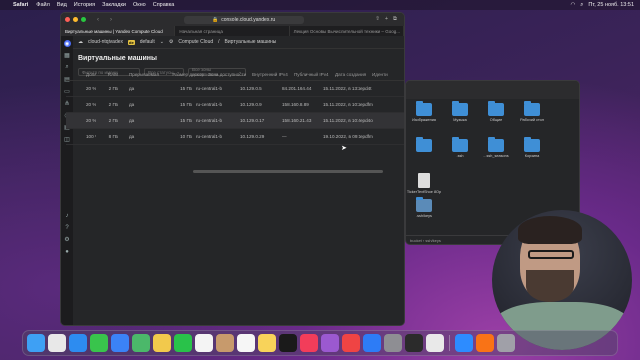 Image resolution: width=640 pixels, height=360 pixels. I want to click on finder-item: ...ssh_seasons, so click(496, 147).